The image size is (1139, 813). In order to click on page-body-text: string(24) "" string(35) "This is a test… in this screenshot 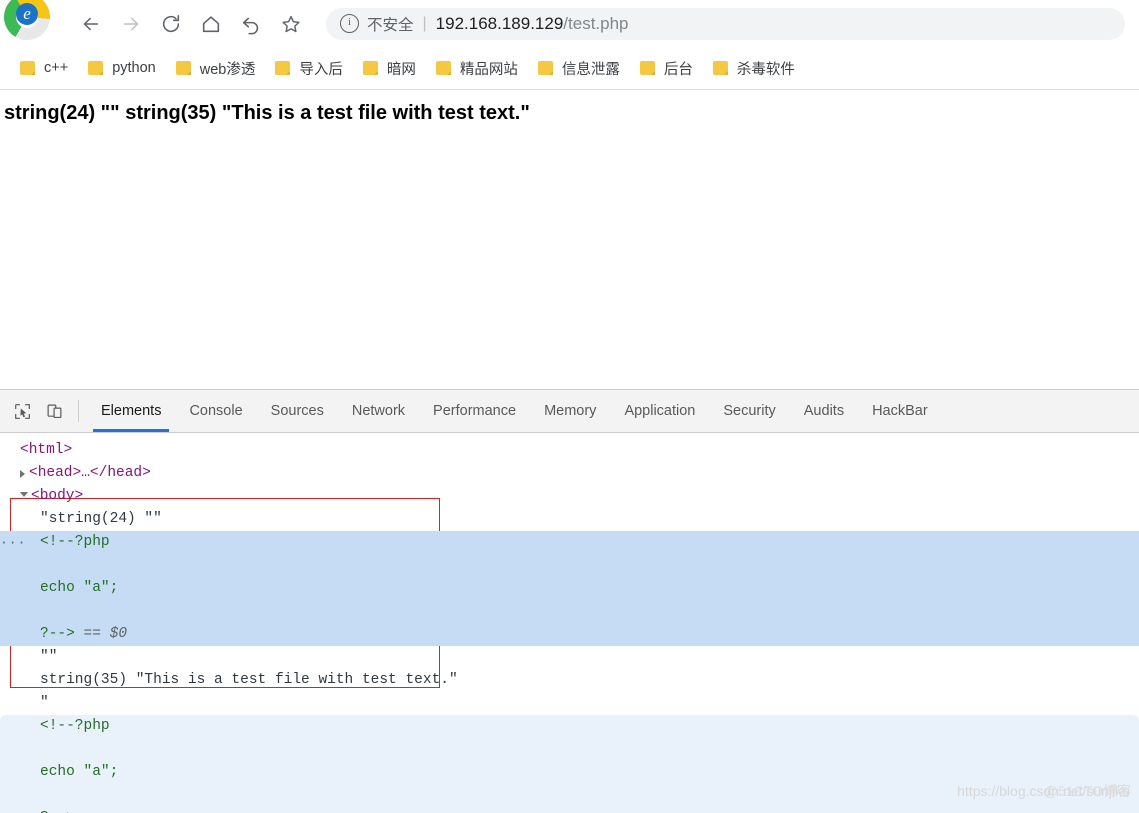, I will do `click(267, 113)`.